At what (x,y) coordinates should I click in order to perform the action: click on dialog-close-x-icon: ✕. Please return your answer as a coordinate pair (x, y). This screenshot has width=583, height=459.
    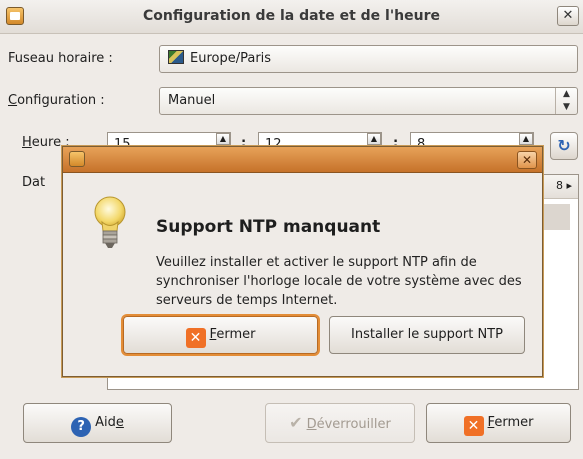
    Looking at the image, I should click on (195, 338).